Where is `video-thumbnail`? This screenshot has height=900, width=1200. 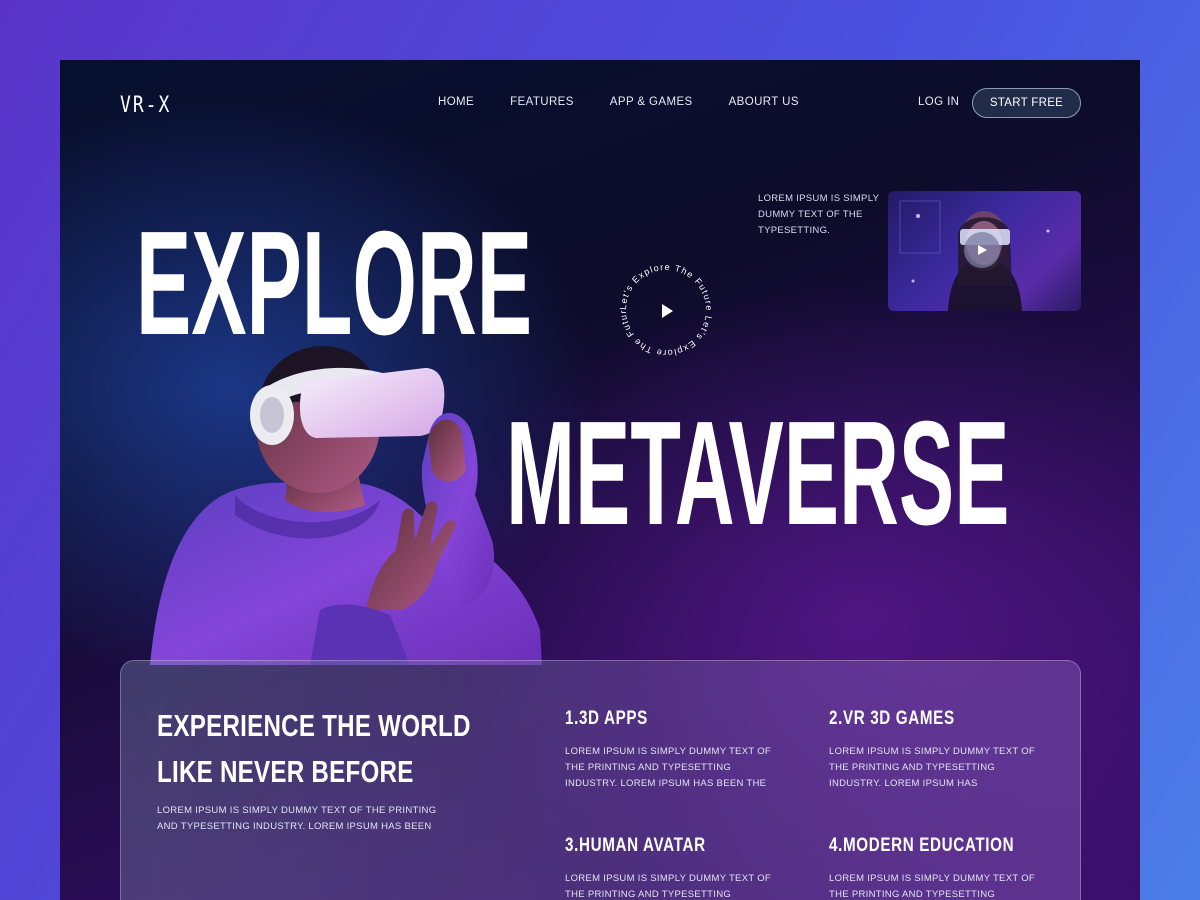 video-thumbnail is located at coordinates (984, 251).